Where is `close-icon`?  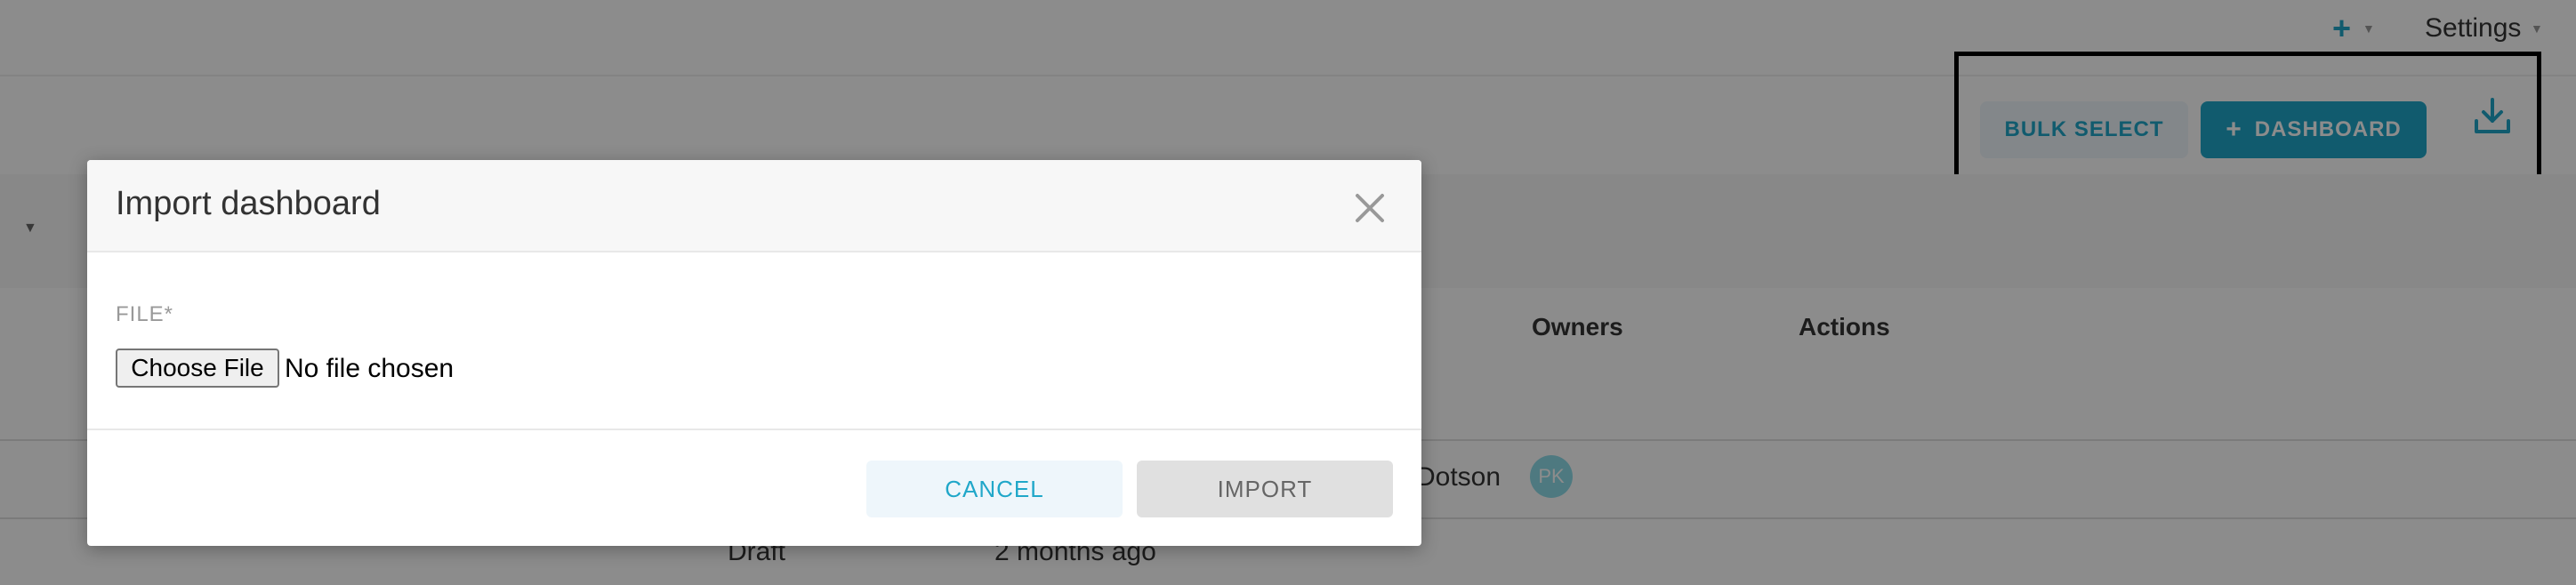 close-icon is located at coordinates (1369, 208).